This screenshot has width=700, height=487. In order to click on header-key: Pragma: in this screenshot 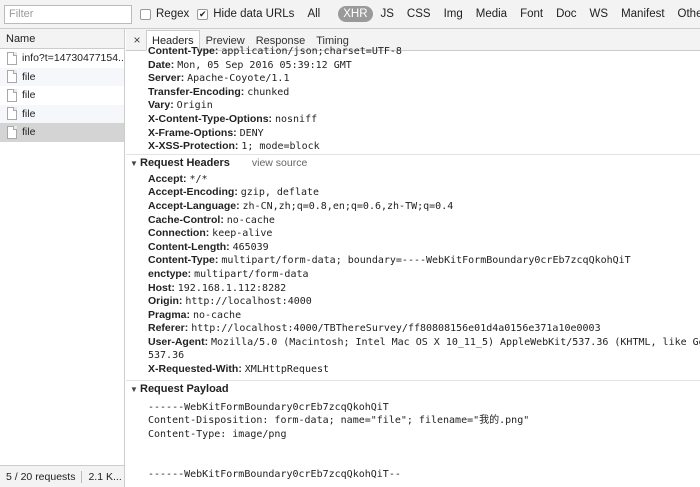, I will do `click(169, 314)`.